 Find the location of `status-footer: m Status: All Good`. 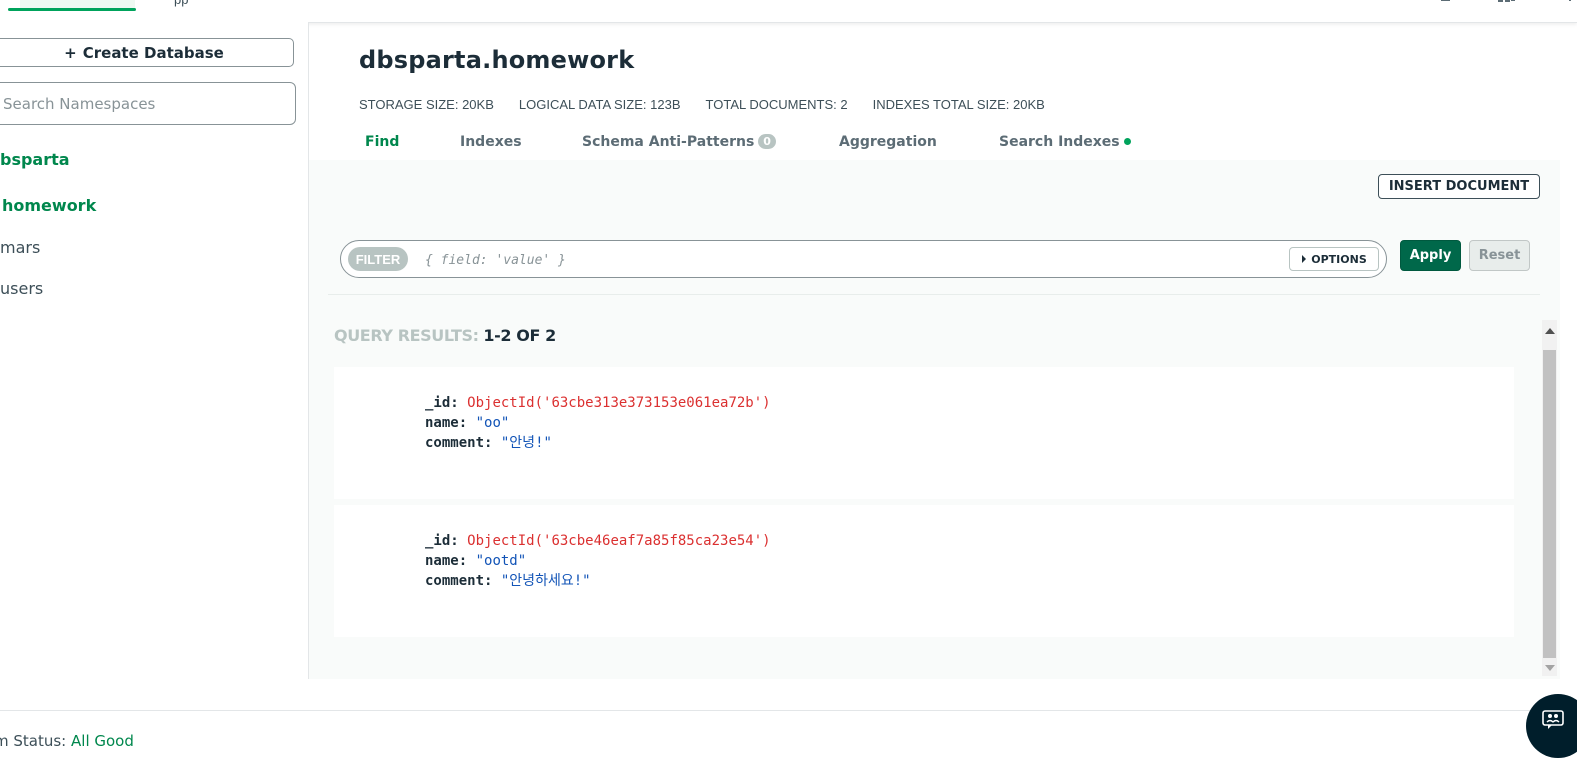

status-footer: m Status: All Good is located at coordinates (788, 733).